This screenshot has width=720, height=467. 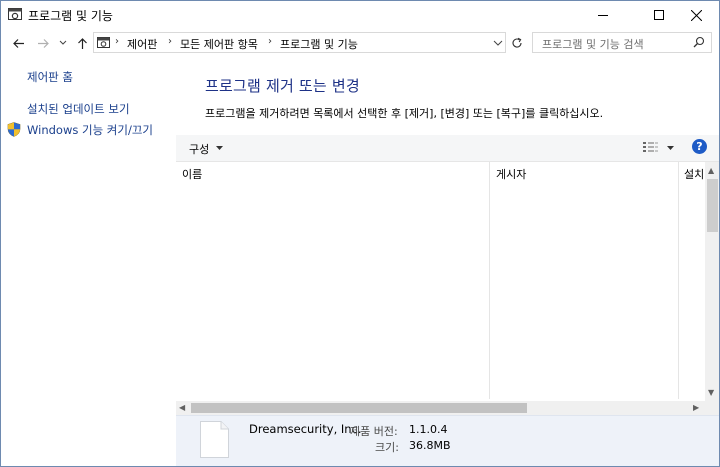 What do you see at coordinates (659, 15) in the screenshot?
I see `maximize-icon` at bounding box center [659, 15].